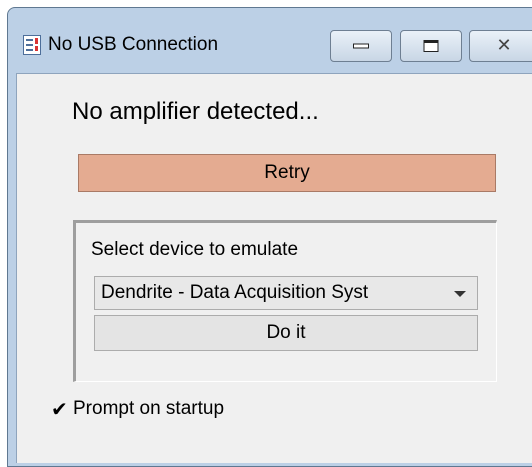 This screenshot has height=467, width=532. Describe the element at coordinates (504, 45) in the screenshot. I see `close-icon: ✕` at that location.